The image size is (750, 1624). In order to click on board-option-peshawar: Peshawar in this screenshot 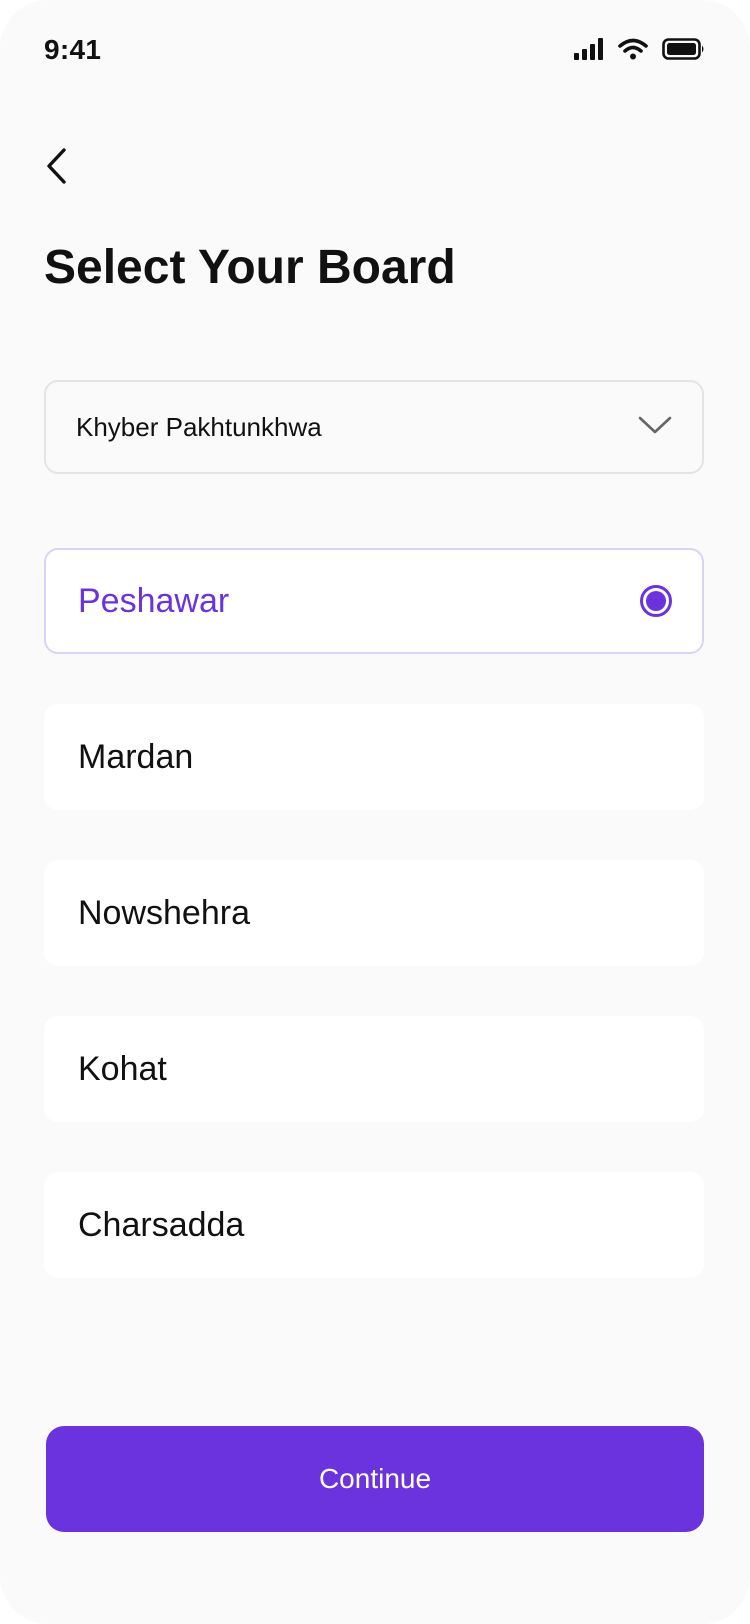, I will do `click(374, 601)`.